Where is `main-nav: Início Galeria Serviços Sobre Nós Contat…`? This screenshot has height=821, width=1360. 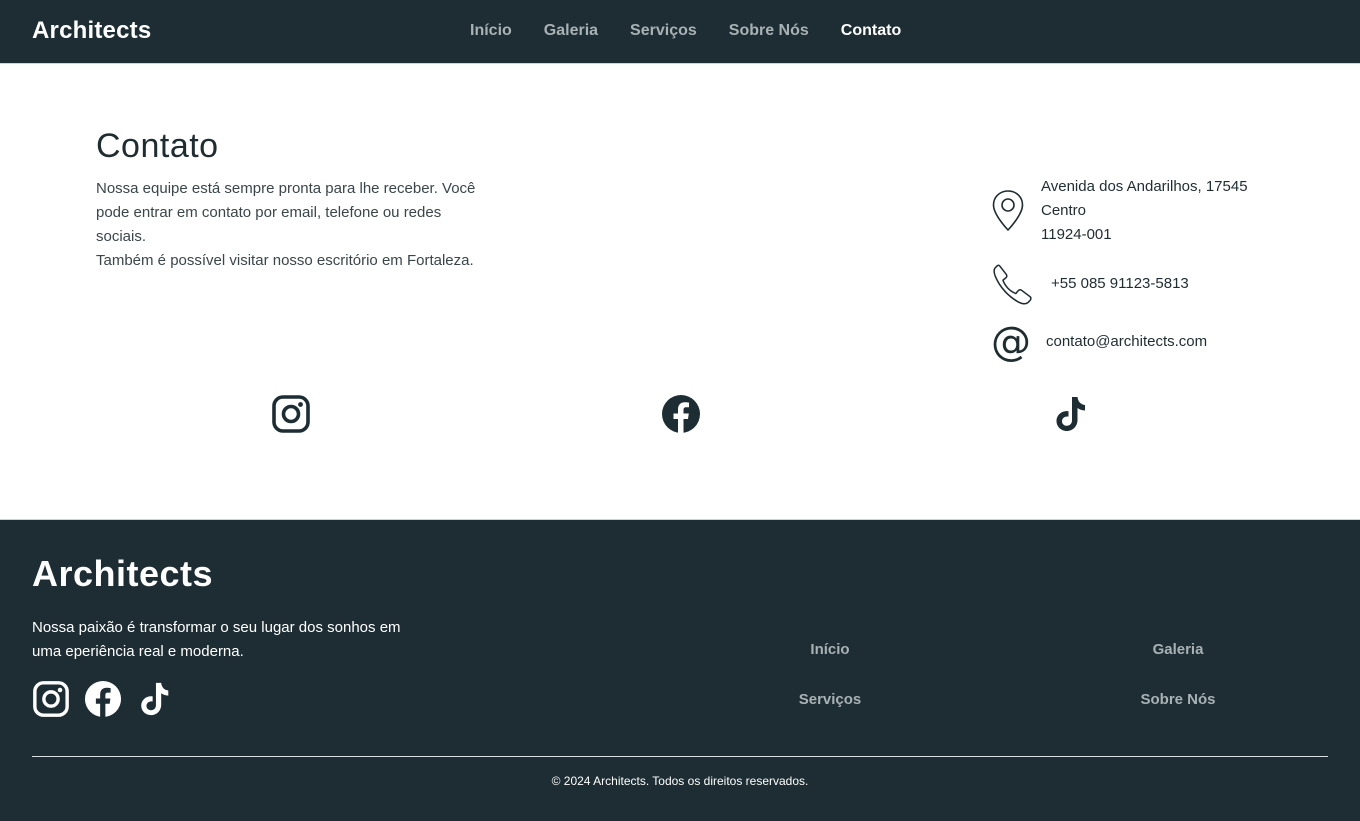
main-nav: Início Galeria Serviços Sobre Nós Contat… is located at coordinates (685, 31).